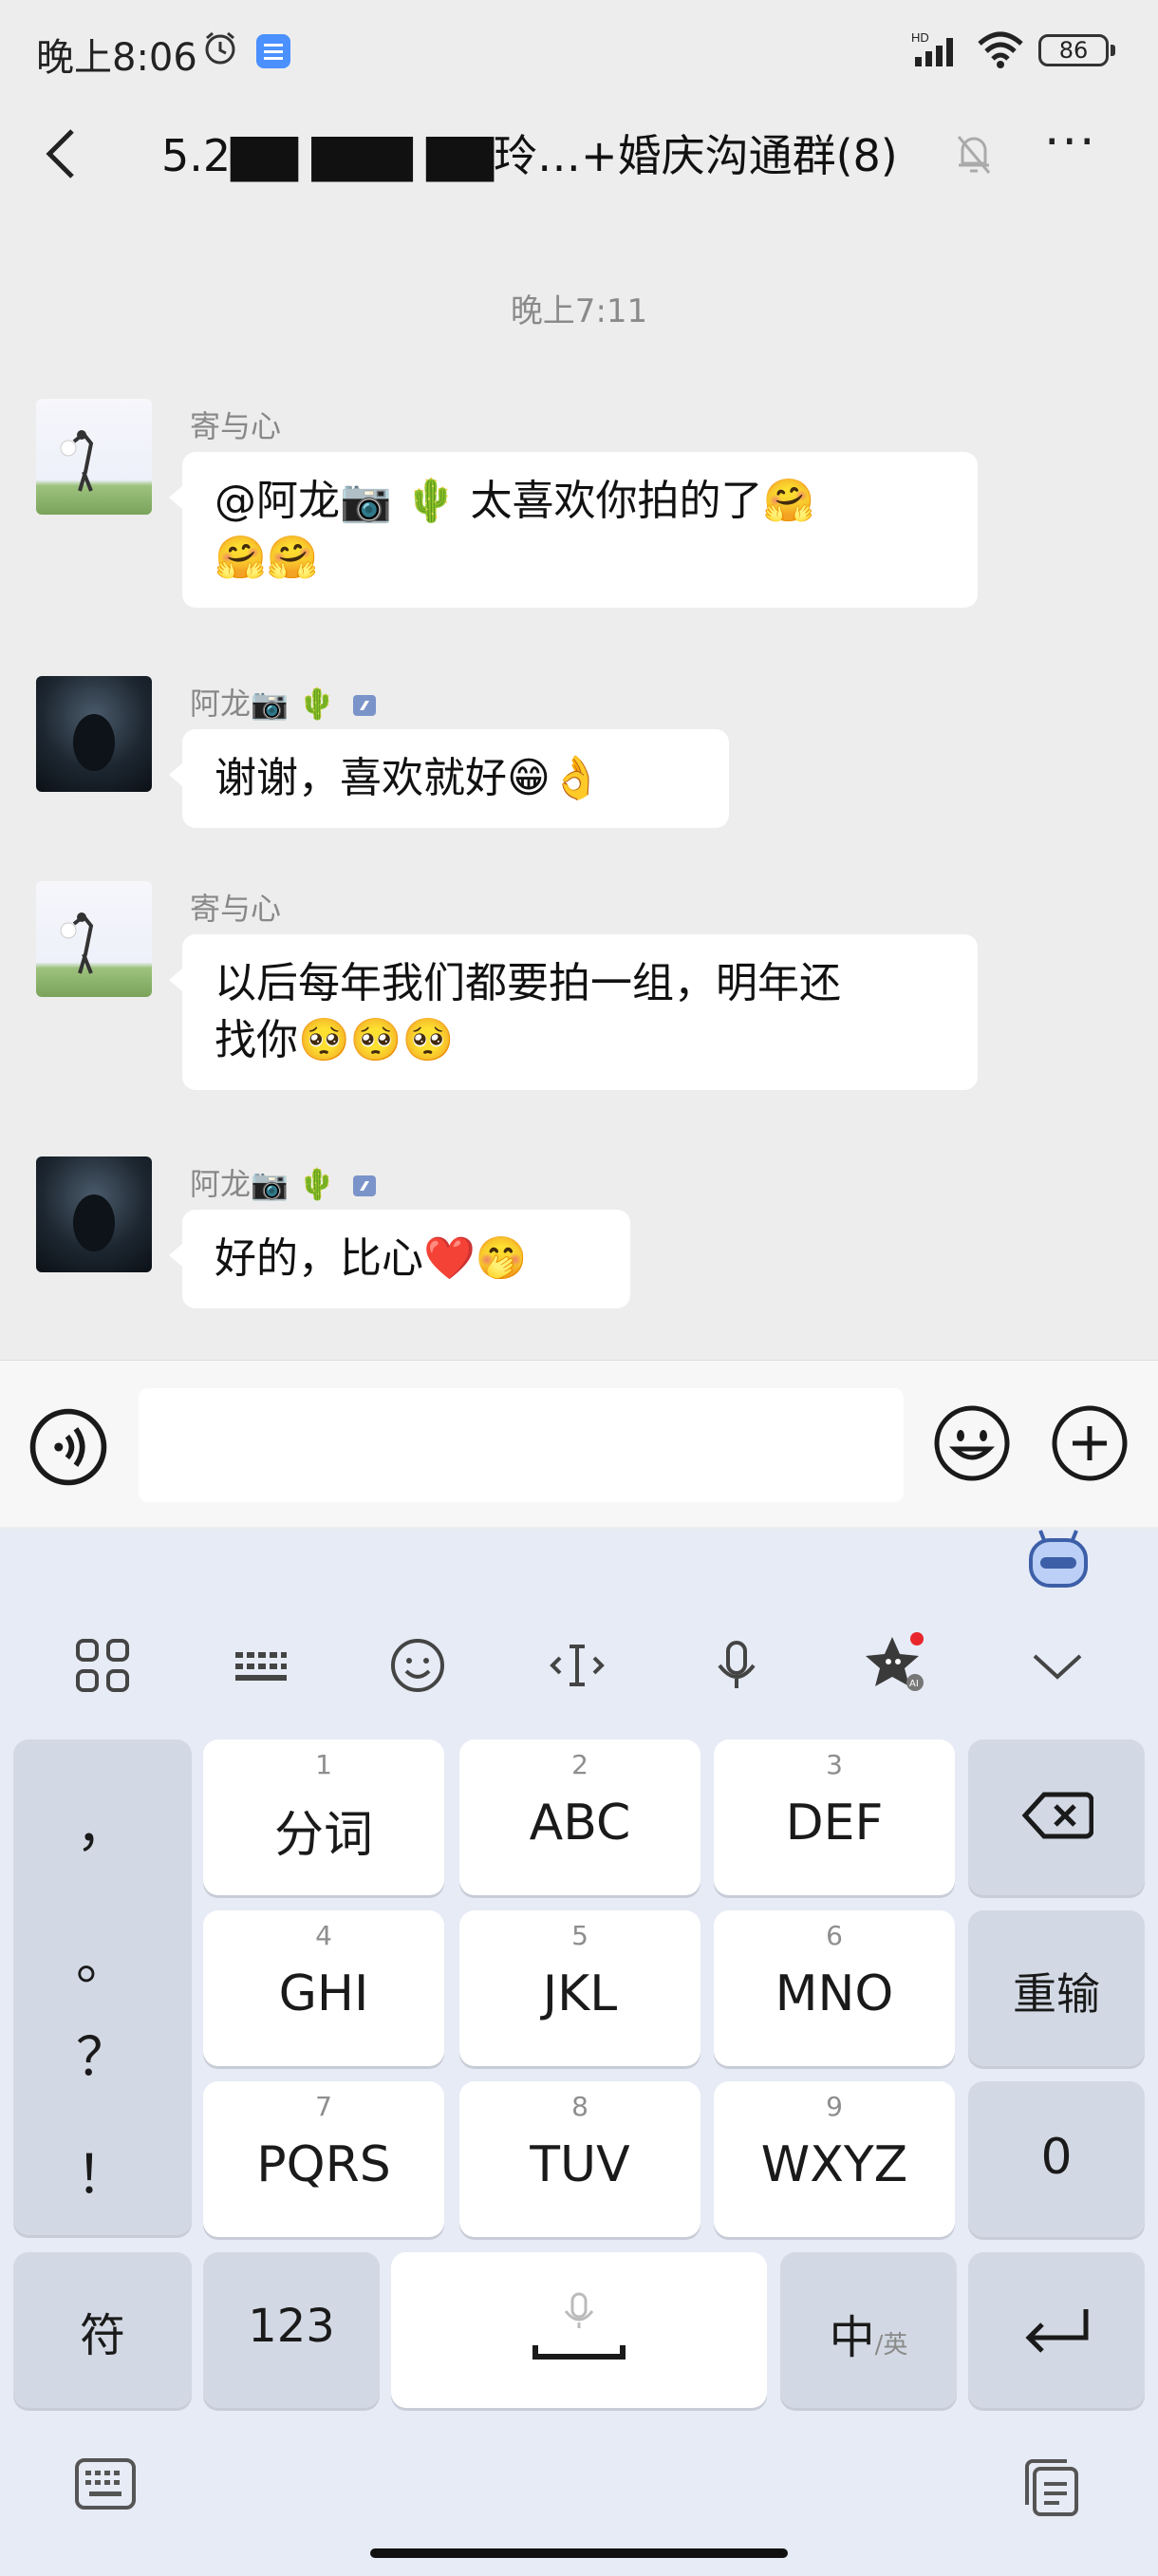  Describe the element at coordinates (974, 154) in the screenshot. I see `mute-bell-icon` at that location.